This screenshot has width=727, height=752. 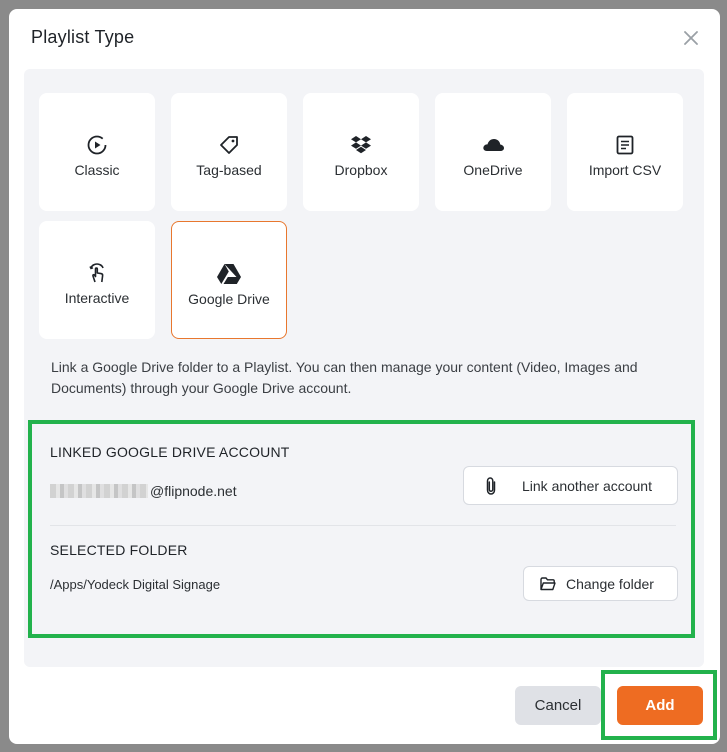 I want to click on change-folder-button: Change folder, so click(x=600, y=583).